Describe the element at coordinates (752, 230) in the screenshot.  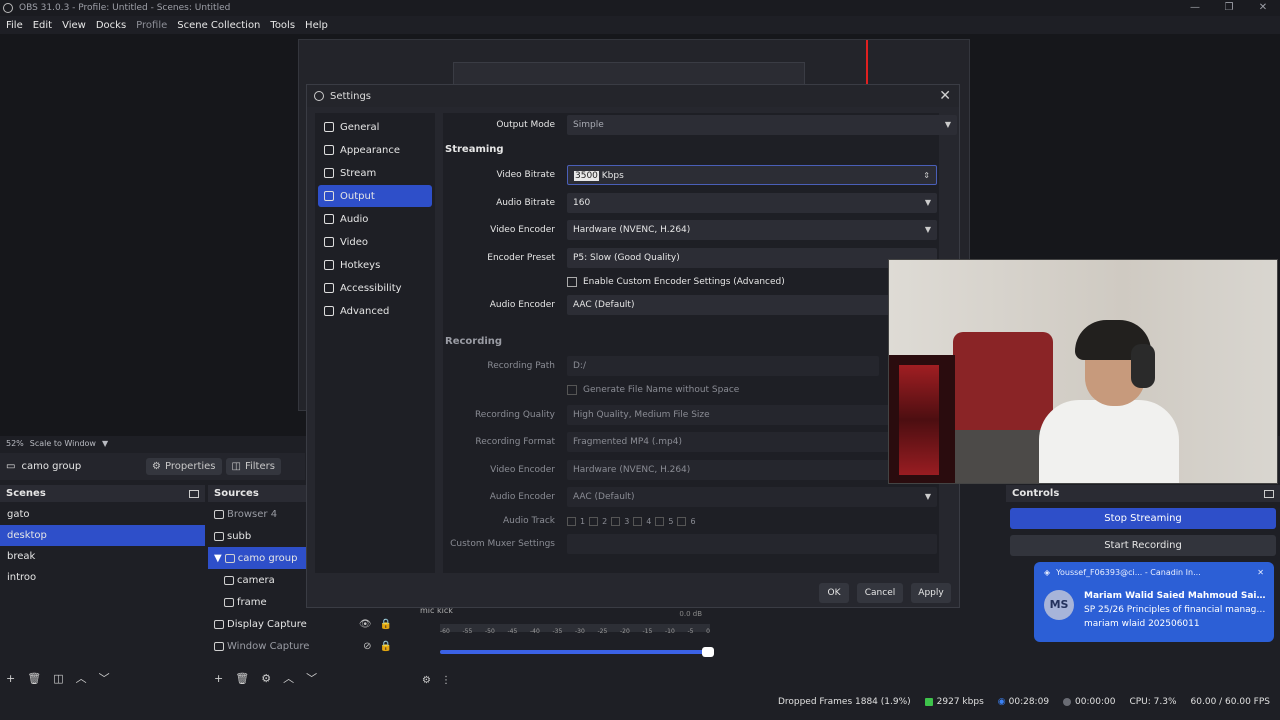
I see `video-encoder-select: Hardware (NVENC, H.264) ▼` at that location.